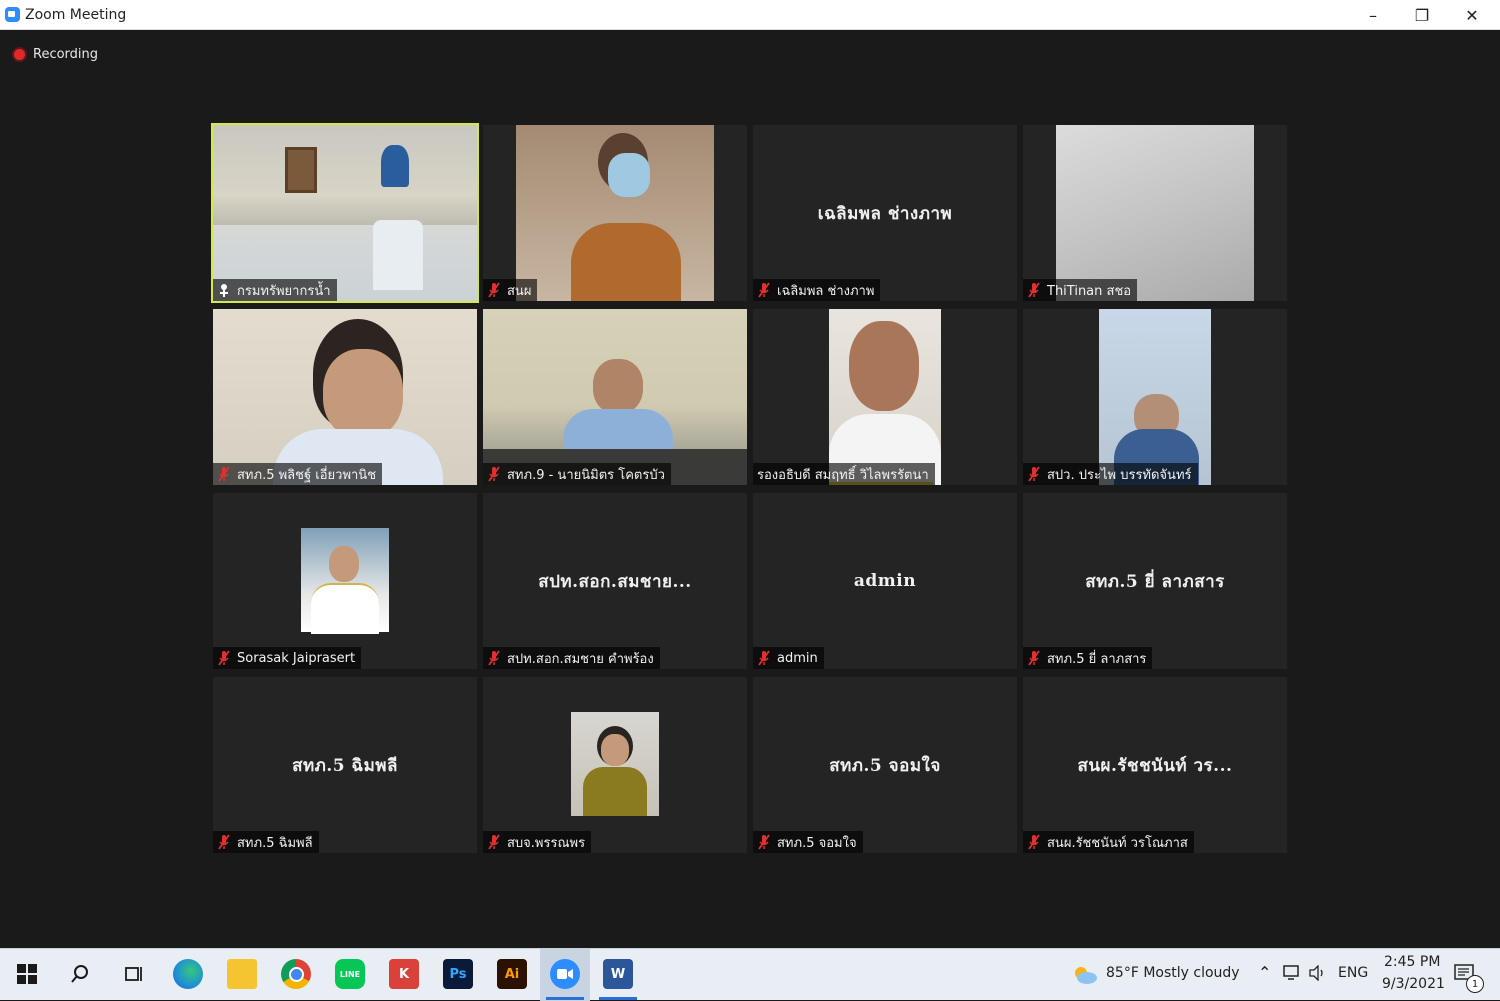 The width and height of the screenshot is (1500, 1001). I want to click on video-tile: รองอธิบดี สมฤทธิ์ วิไลพรรัตนา, so click(885, 397).